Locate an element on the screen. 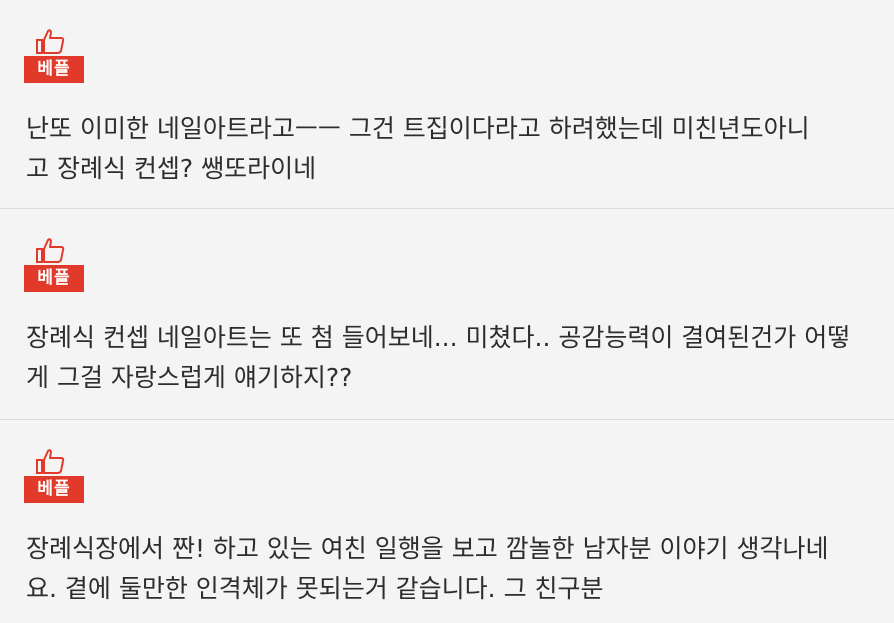 The width and height of the screenshot is (894, 623). comment-line: 고 장례식 컨셉? 쌩또라이네 is located at coordinates (171, 168).